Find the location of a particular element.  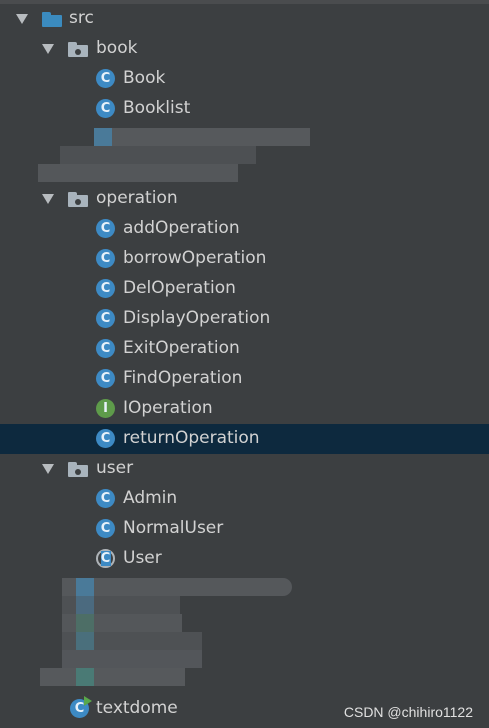

tree-node-class: C borrowOperation is located at coordinates (244, 259).